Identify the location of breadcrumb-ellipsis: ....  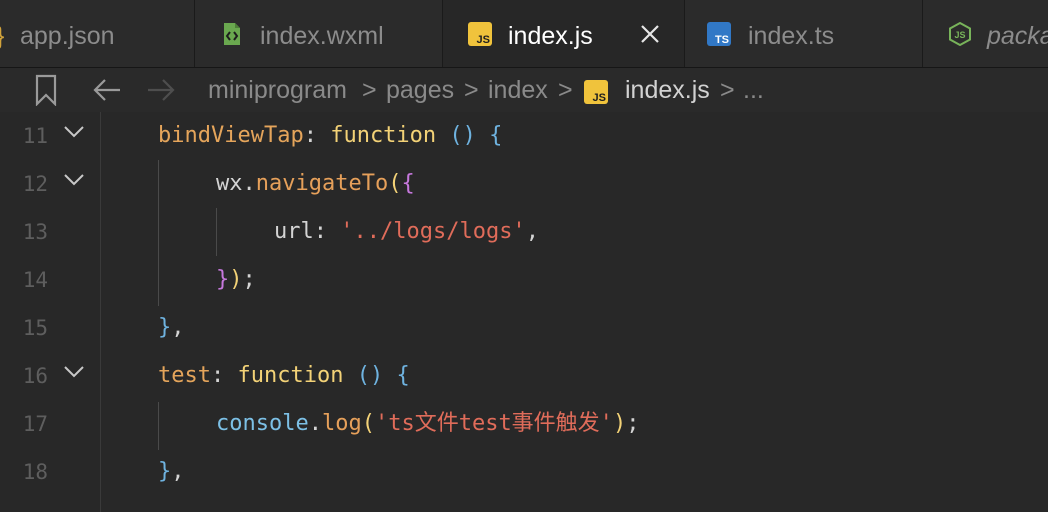
(753, 90).